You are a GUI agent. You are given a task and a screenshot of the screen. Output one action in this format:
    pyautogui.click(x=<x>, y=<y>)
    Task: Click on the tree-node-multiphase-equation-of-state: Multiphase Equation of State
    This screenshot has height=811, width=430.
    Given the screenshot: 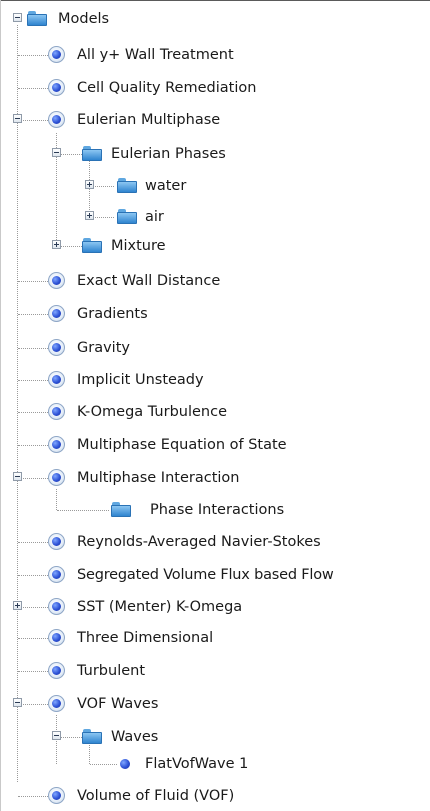 What is the action you would take?
    pyautogui.click(x=185, y=445)
    